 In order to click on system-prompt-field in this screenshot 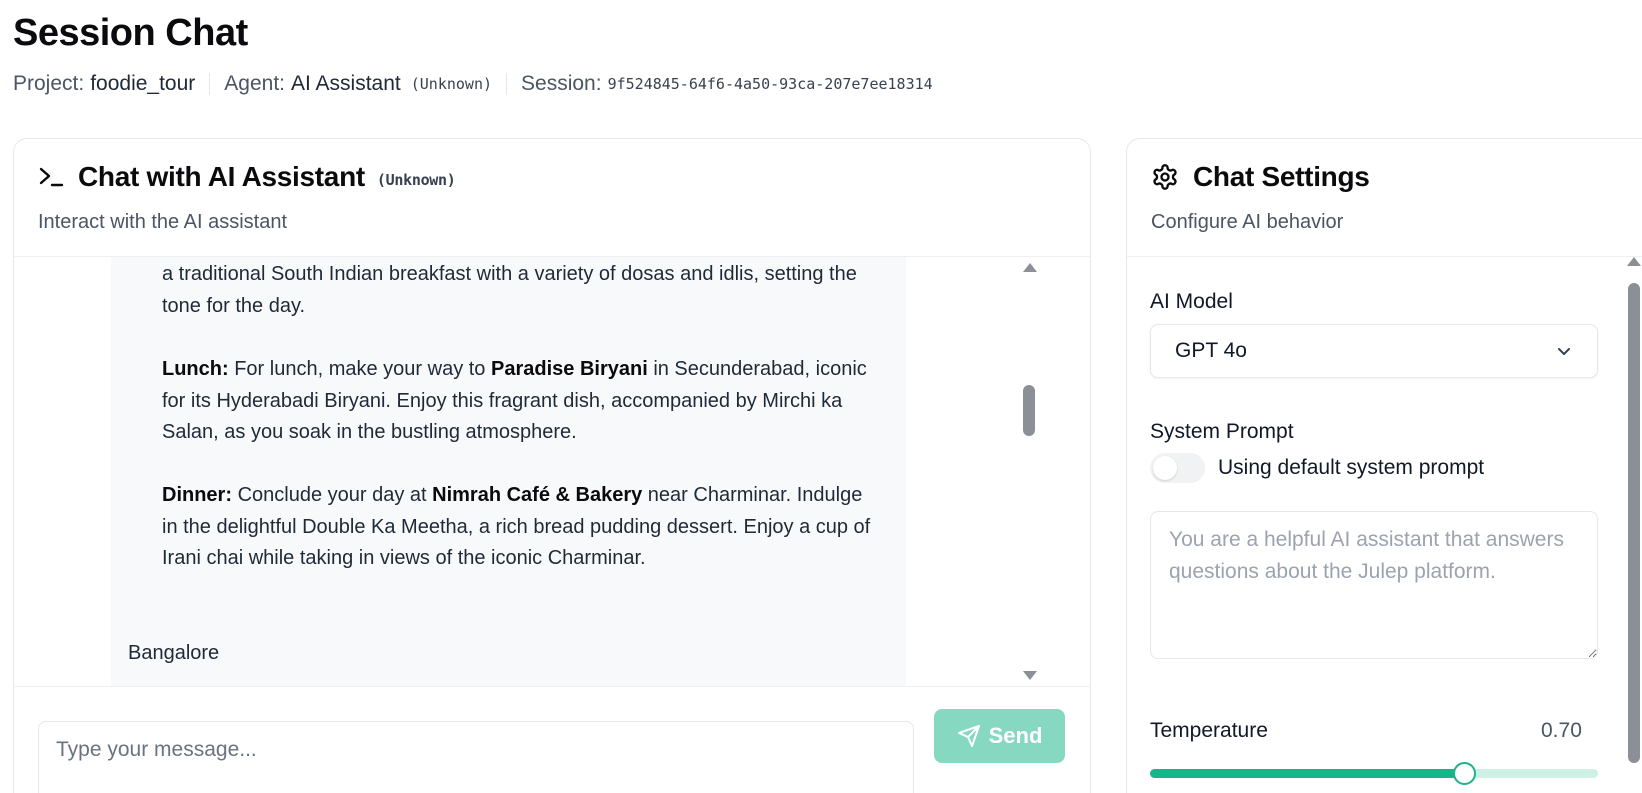, I will do `click(1374, 585)`.